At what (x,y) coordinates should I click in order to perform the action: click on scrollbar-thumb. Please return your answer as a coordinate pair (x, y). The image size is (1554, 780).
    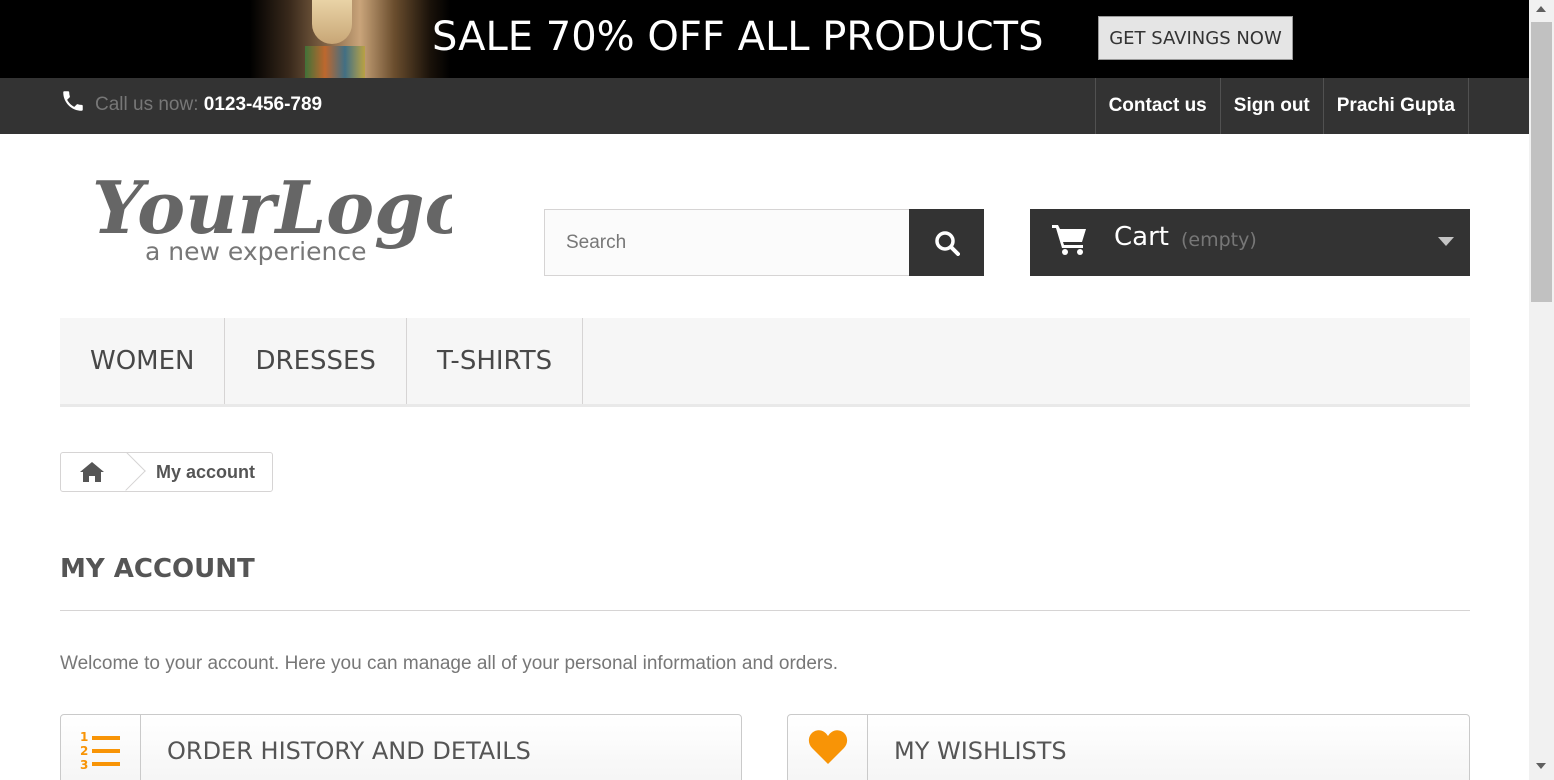
    Looking at the image, I should click on (1541, 162).